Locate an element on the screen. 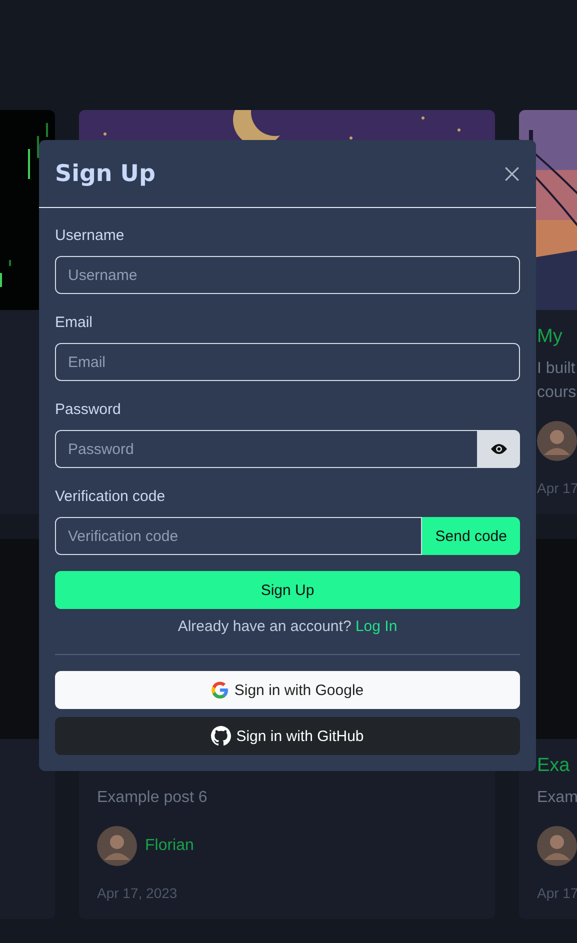 The image size is (577, 943). author-name: Florian is located at coordinates (169, 846).